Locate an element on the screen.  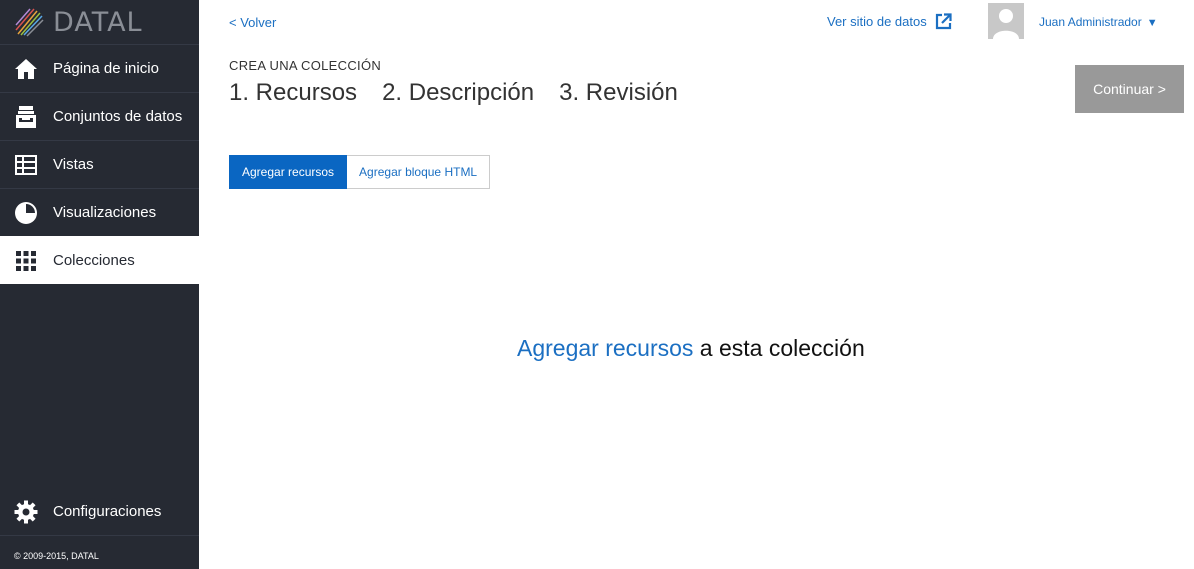
sidebar-item-label: Conjuntos de datos is located at coordinates (118, 116).